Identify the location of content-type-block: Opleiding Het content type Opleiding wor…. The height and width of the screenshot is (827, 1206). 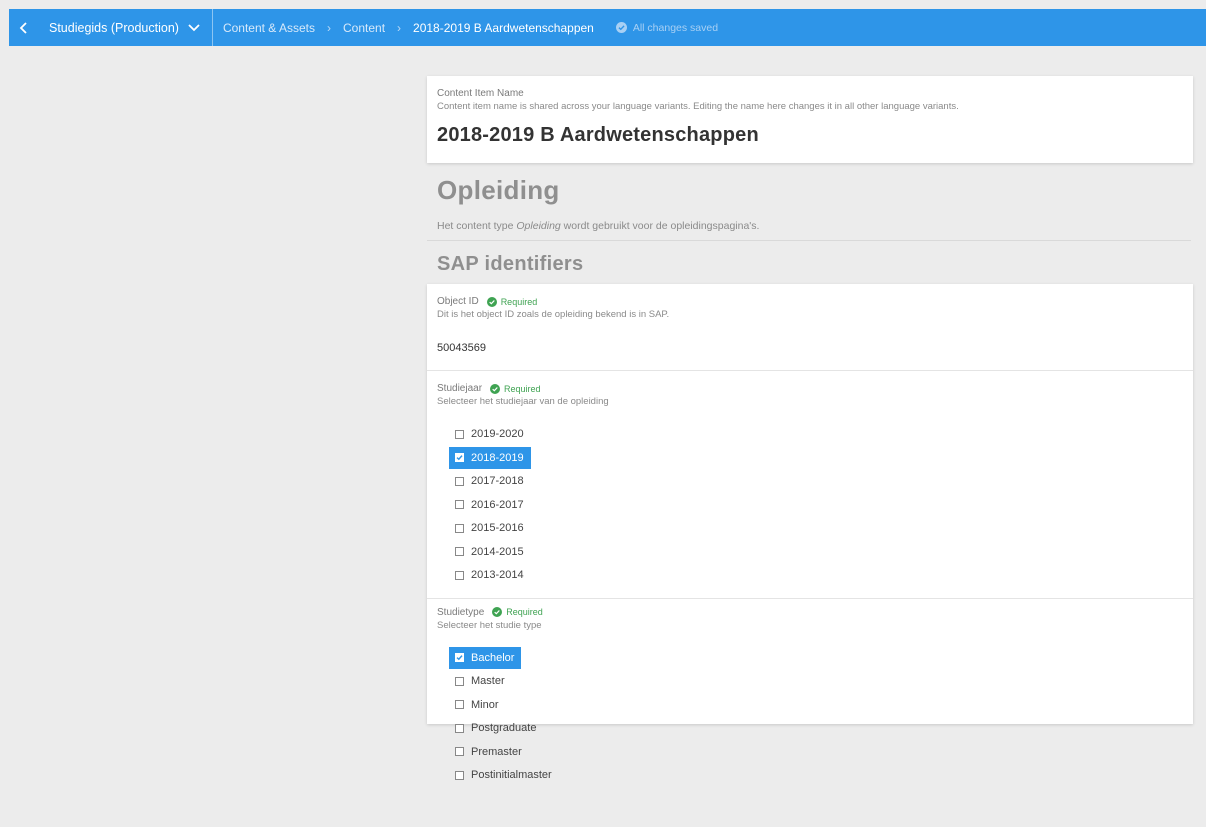
(810, 201).